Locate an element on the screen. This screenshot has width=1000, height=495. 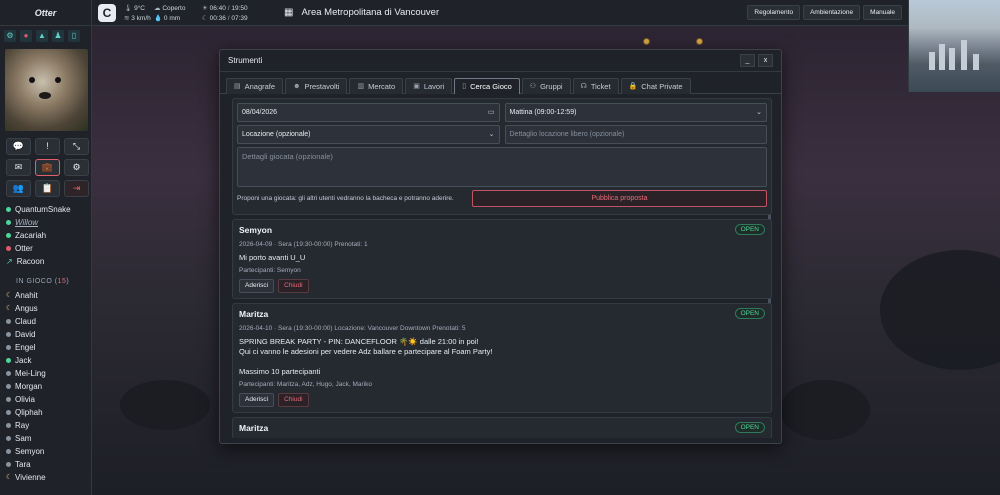
rules-button: Regolamento is located at coordinates (774, 12).